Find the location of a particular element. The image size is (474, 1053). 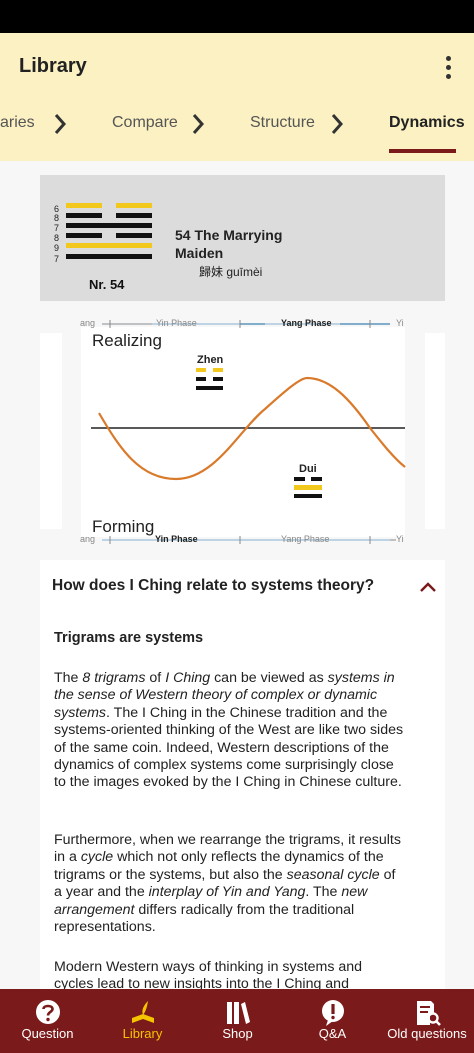

library-icon is located at coordinates (142, 1012).